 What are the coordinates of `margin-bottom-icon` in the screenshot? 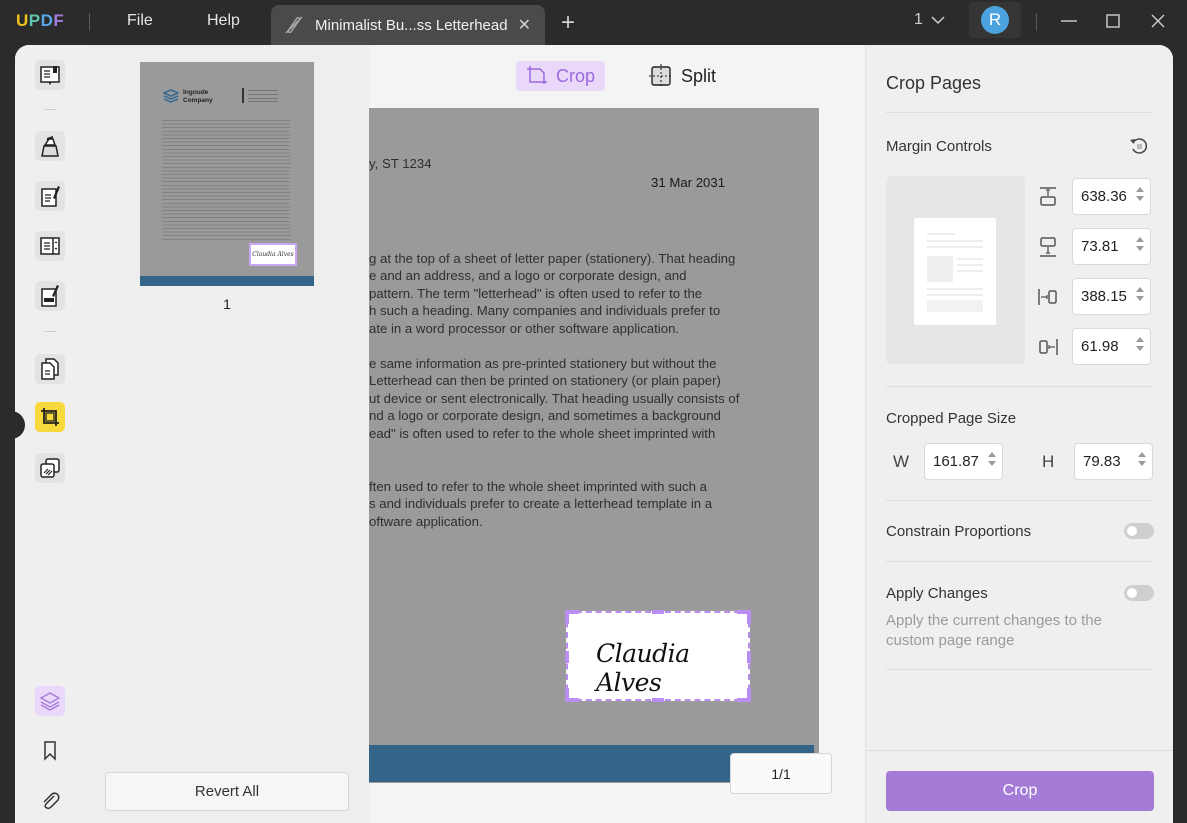 It's located at (1048, 246).